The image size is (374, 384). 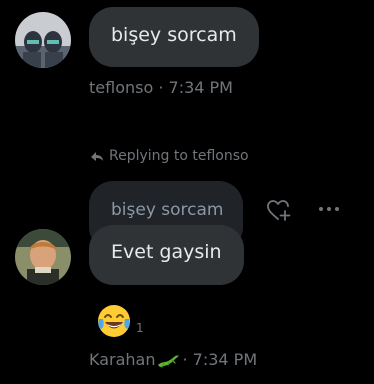 What do you see at coordinates (140, 328) in the screenshot?
I see `reaction-count: 1` at bounding box center [140, 328].